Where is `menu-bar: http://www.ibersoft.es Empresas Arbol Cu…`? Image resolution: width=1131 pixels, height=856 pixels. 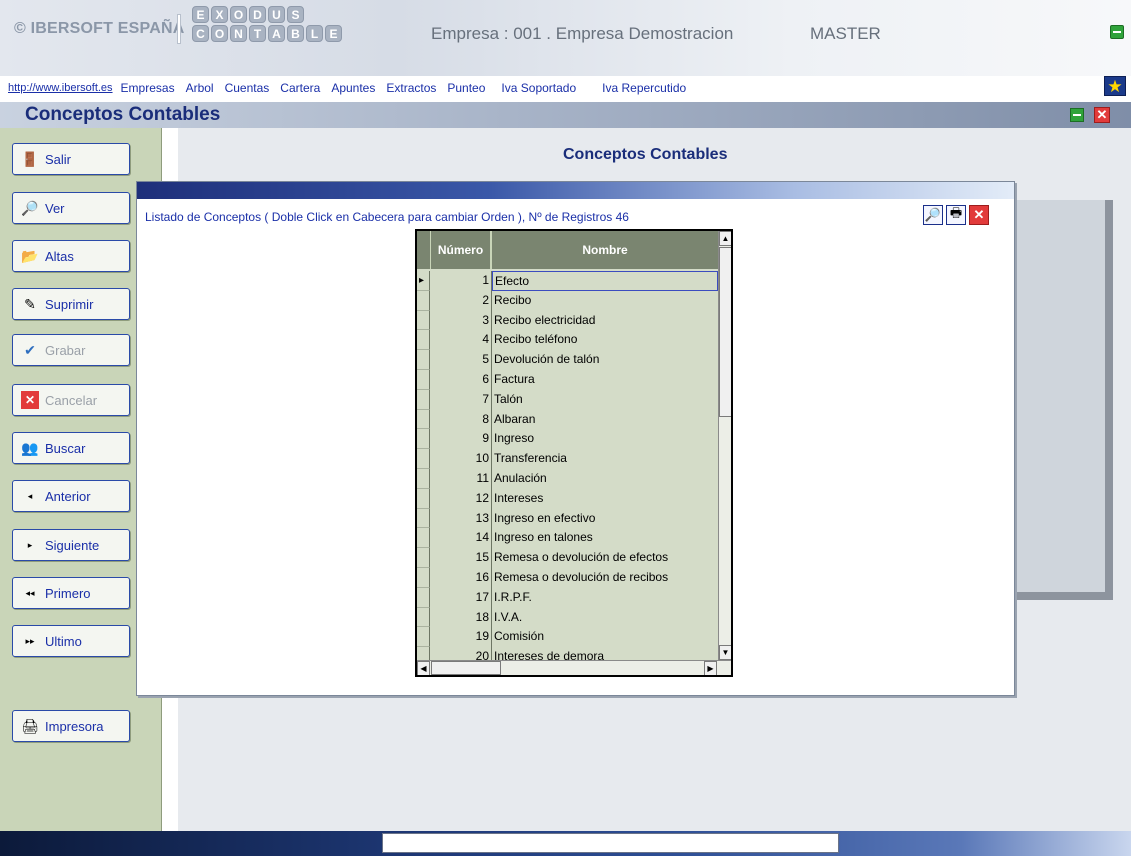 menu-bar: http://www.ibersoft.es Empresas Arbol Cu… is located at coordinates (565, 88).